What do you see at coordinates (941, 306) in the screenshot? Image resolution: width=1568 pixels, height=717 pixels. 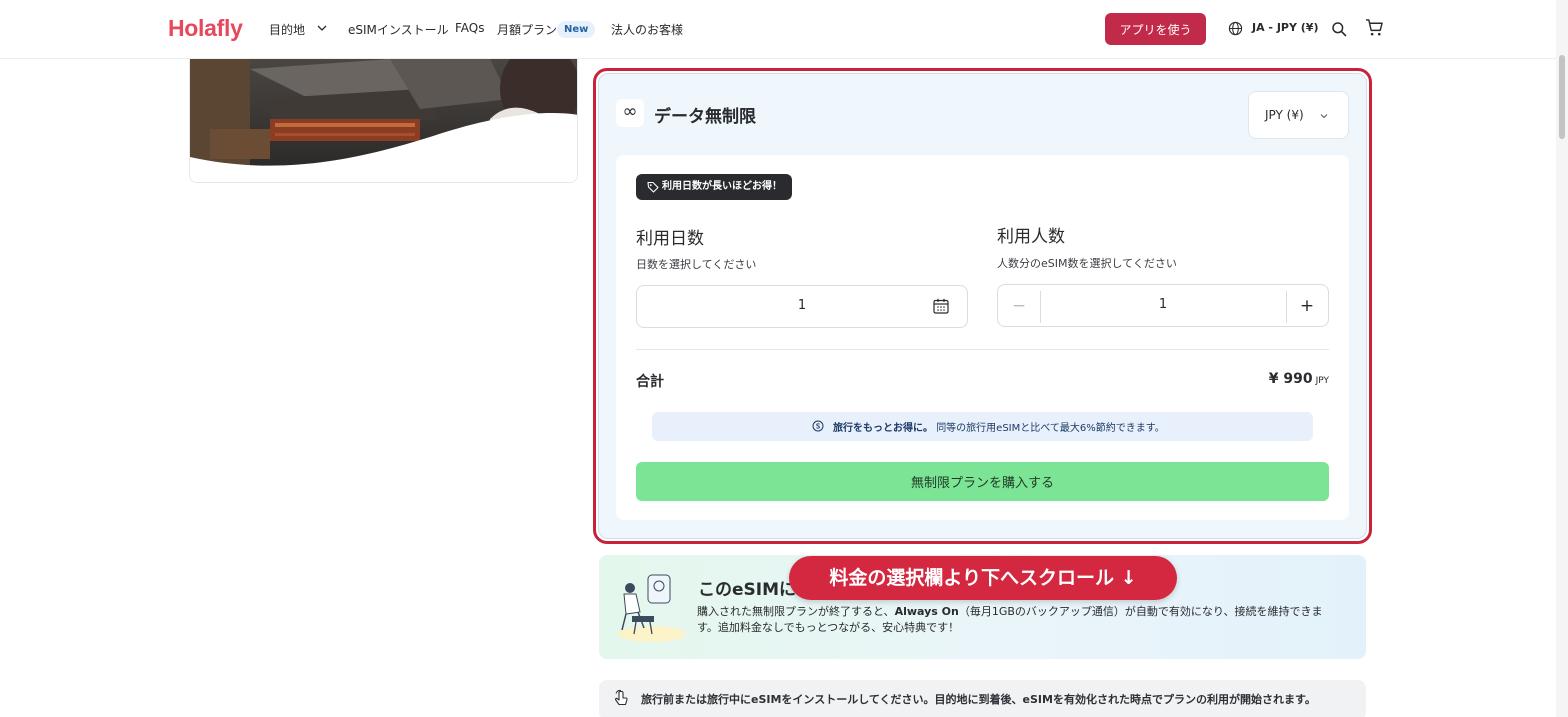 I see `calendar-icon` at bounding box center [941, 306].